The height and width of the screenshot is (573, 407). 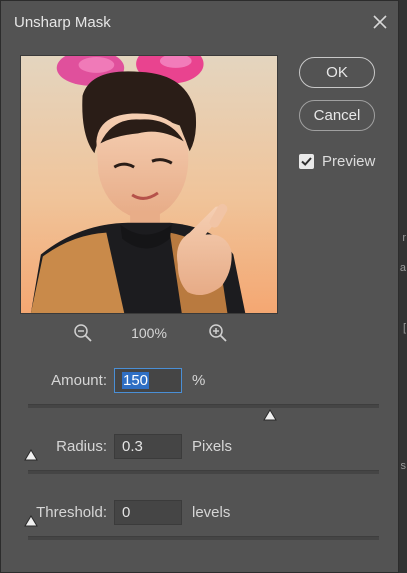 What do you see at coordinates (62, 22) in the screenshot?
I see `dialog-title: Unsharp Mask` at bounding box center [62, 22].